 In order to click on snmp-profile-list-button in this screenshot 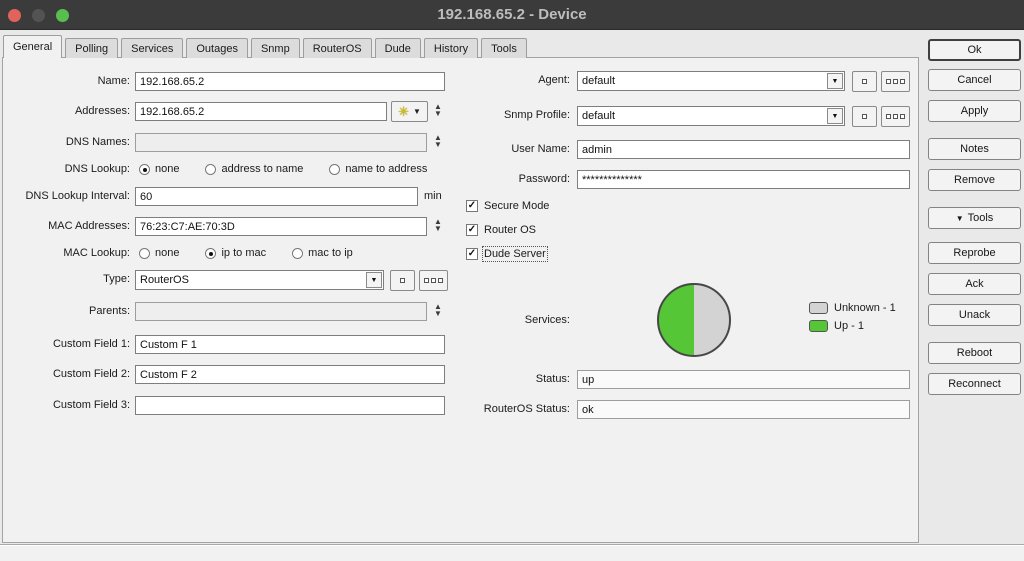, I will do `click(895, 116)`.